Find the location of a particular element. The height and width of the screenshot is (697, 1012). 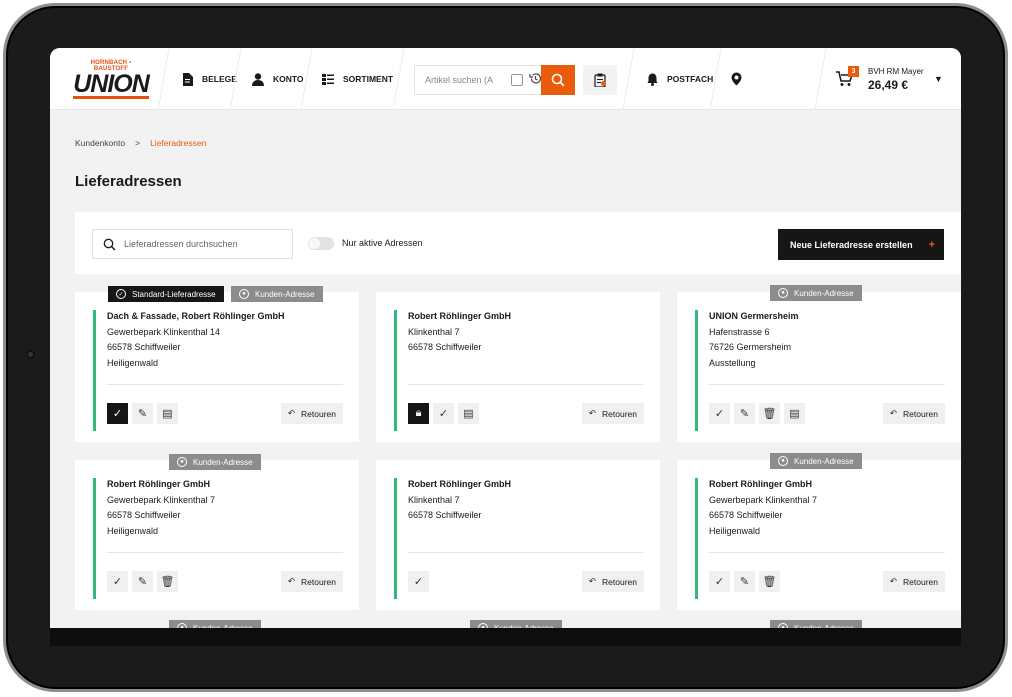

nav-belege-label: BELEGE is located at coordinates (219, 79).